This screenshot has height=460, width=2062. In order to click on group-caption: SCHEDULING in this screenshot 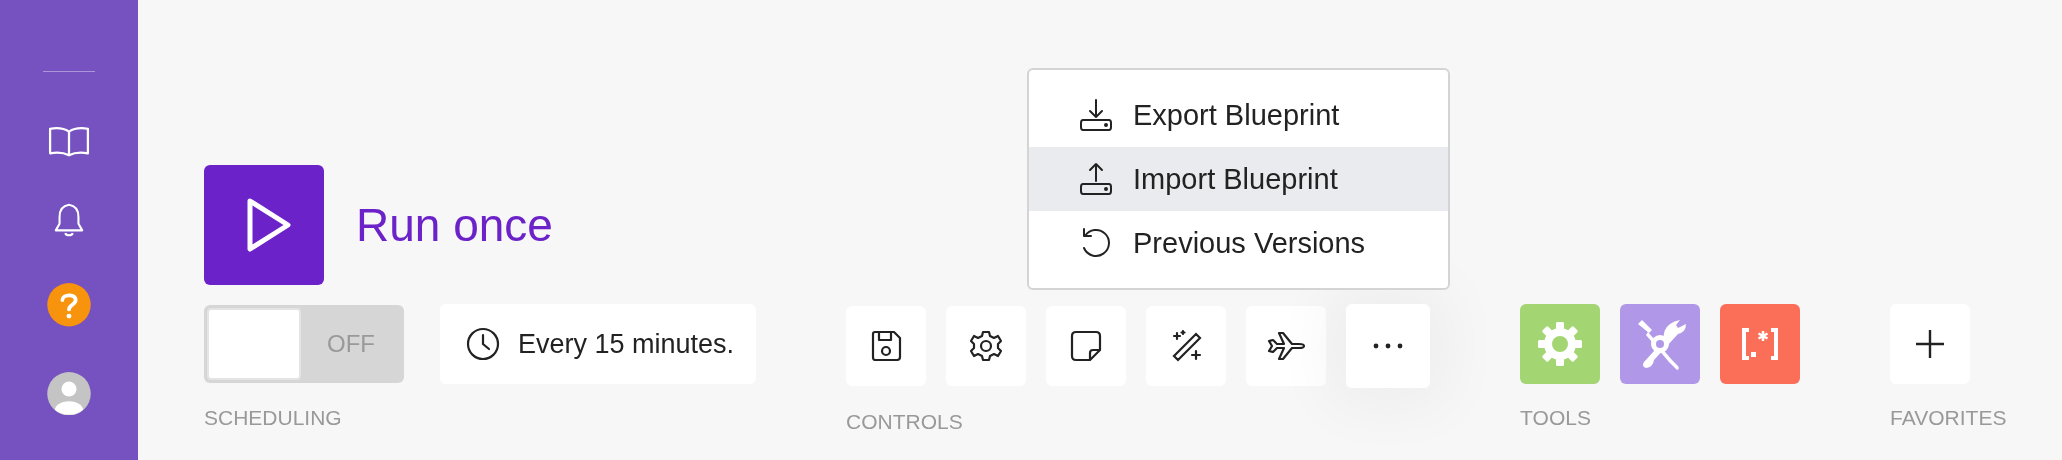, I will do `click(273, 418)`.